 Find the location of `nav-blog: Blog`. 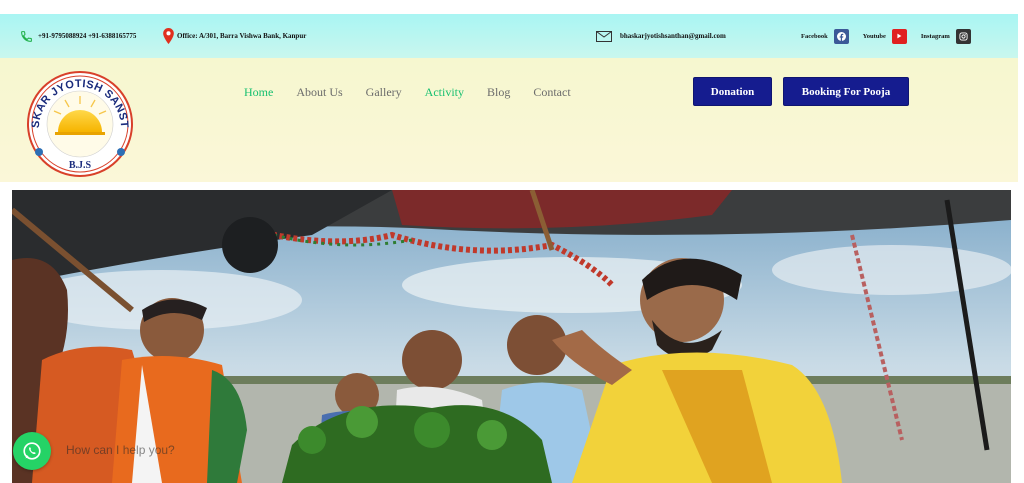

nav-blog: Blog is located at coordinates (498, 92).